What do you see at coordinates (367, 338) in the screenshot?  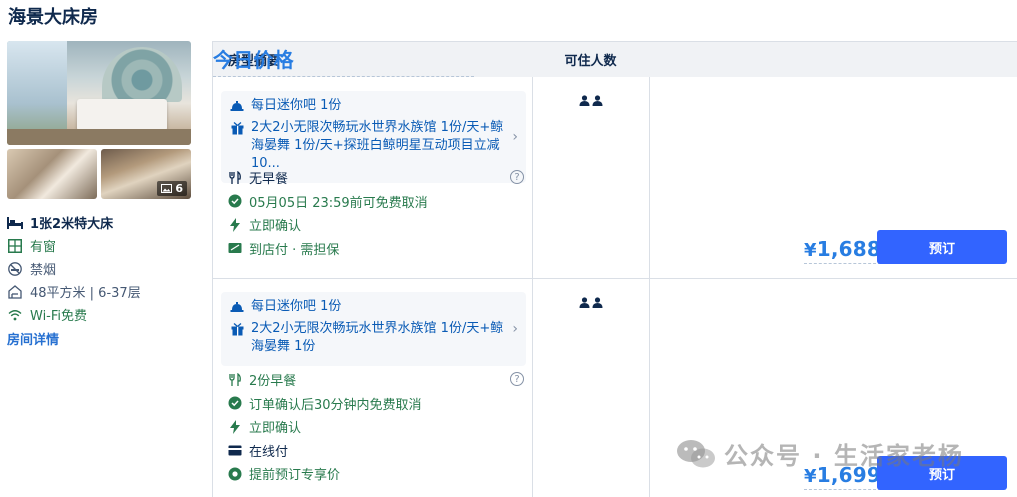 I see `benefit-item: 2大2小无限次畅玩水世界水族馆 1份/天+鲸海晏舞 1份` at bounding box center [367, 338].